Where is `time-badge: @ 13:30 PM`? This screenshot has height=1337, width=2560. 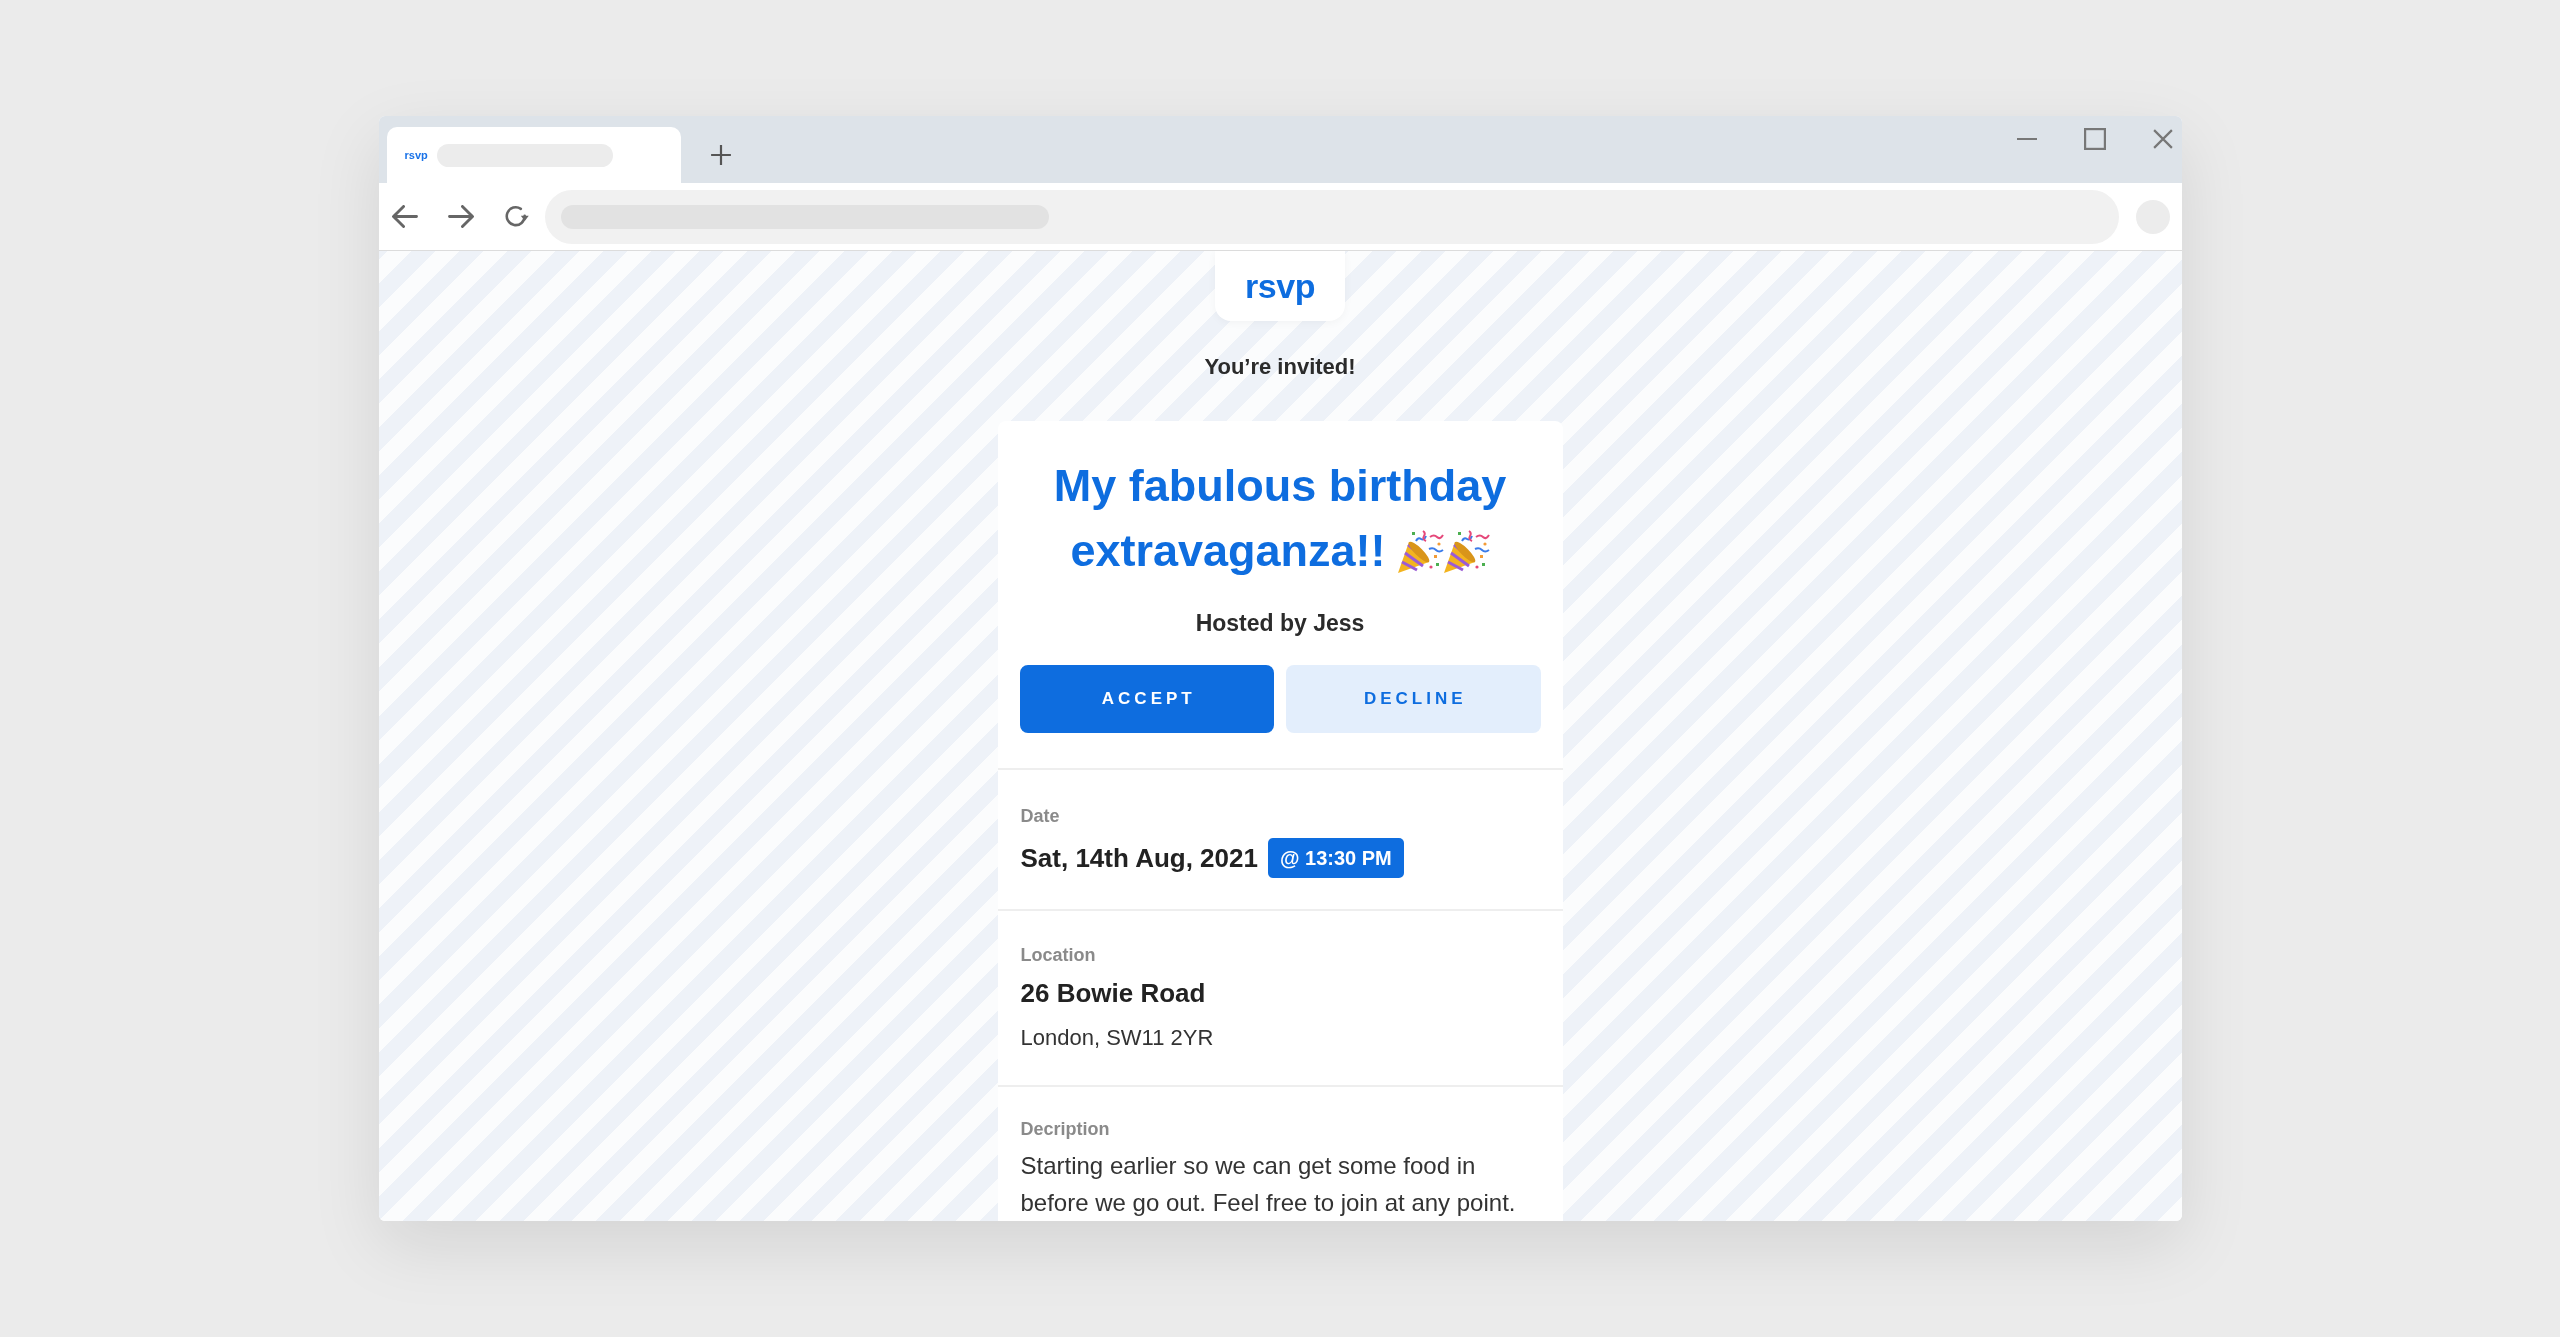
time-badge: @ 13:30 PM is located at coordinates (1335, 858).